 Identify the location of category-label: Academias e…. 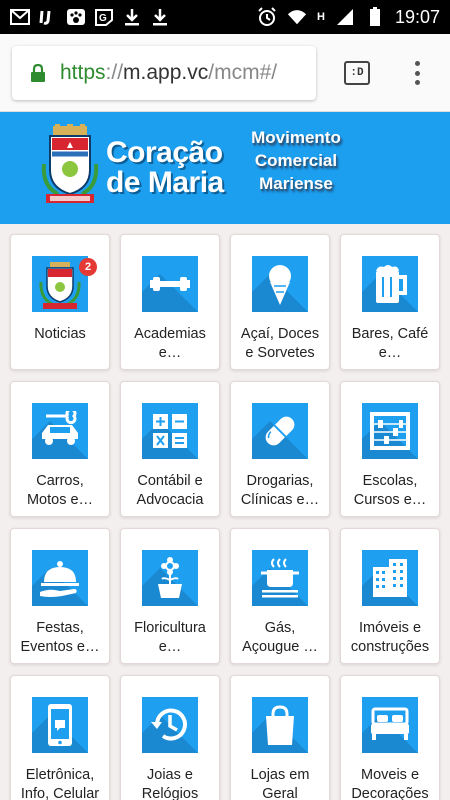
(170, 343).